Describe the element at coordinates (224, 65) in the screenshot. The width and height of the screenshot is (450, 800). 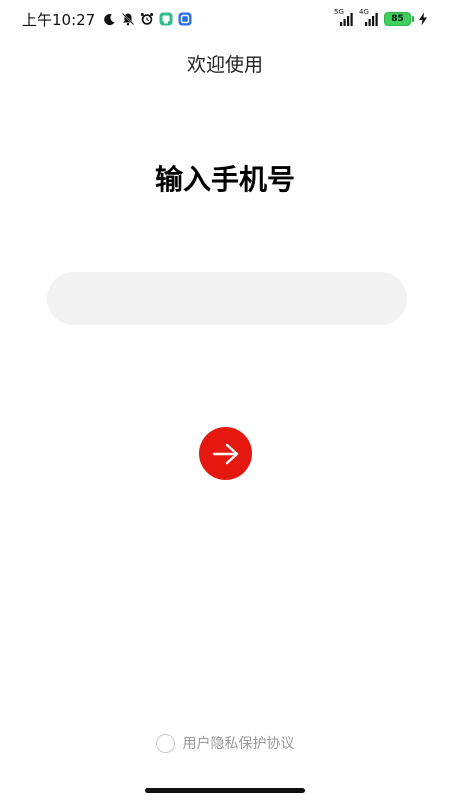
I see `page-title: 欢迎使用` at that location.